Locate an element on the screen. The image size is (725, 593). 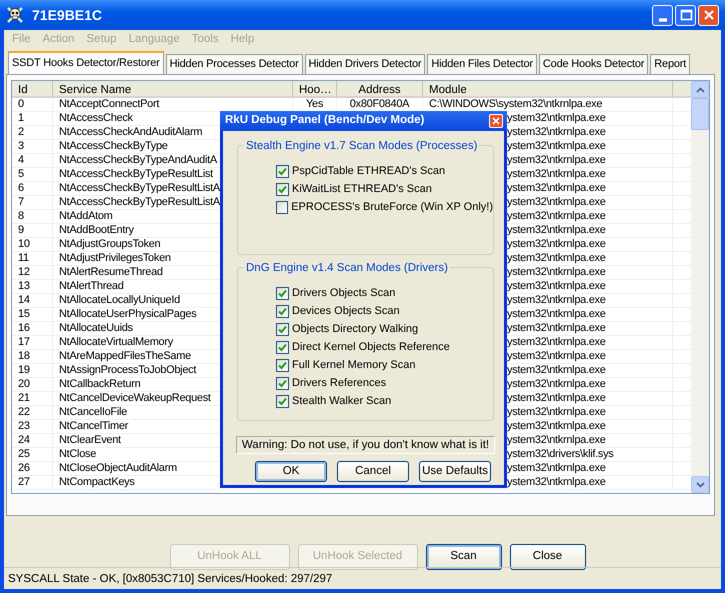
tab: Hidden Processes Detector is located at coordinates (234, 64).